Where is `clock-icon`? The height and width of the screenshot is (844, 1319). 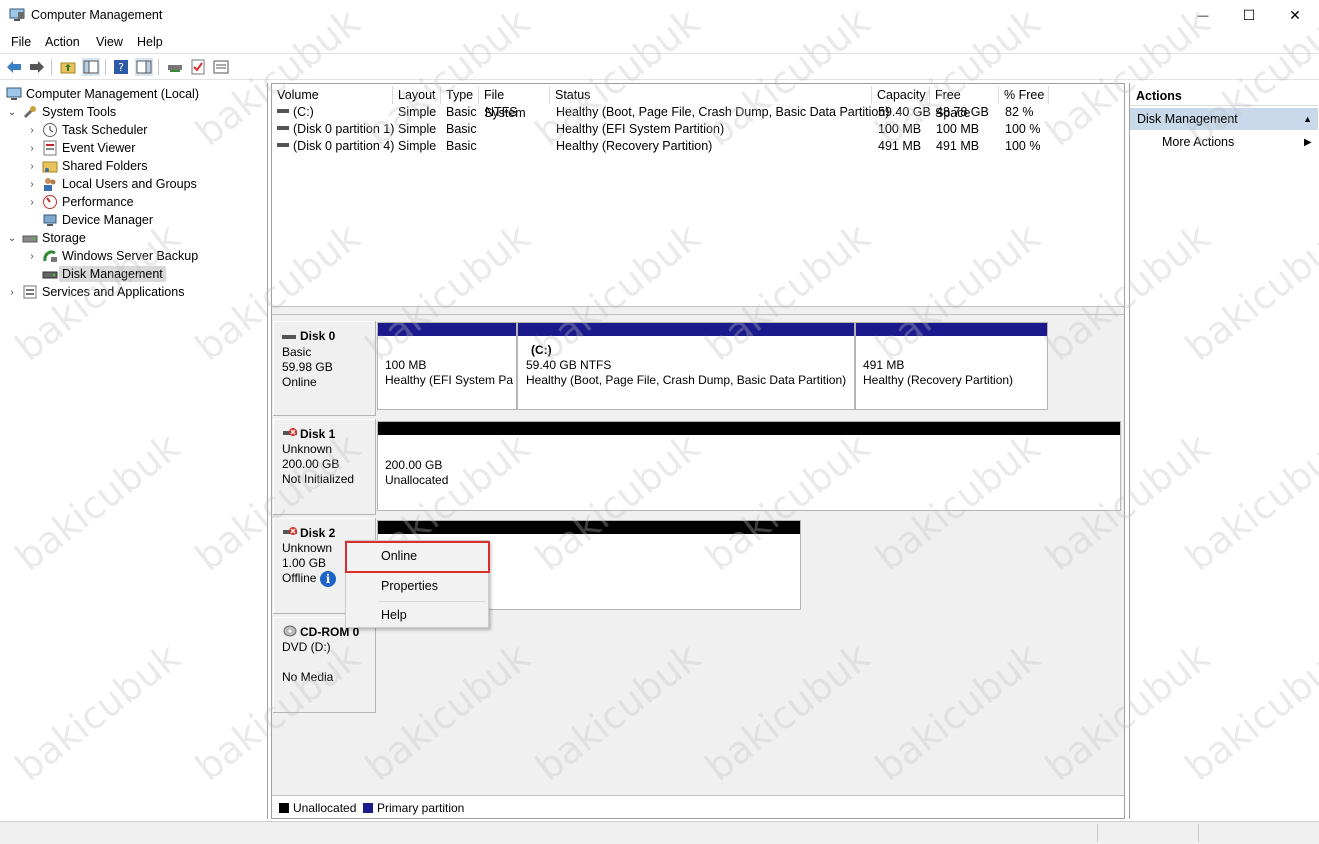
clock-icon is located at coordinates (50, 130).